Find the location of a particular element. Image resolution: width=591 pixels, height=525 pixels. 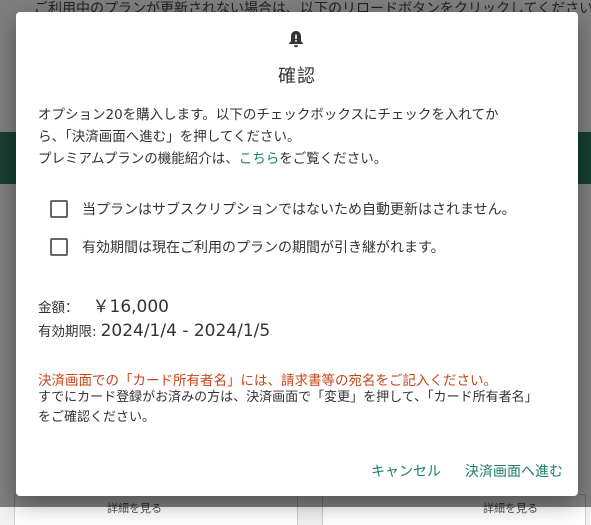

no-auto-renew-label: 当プランはサブスクリプションではないため自動更新はされません。 is located at coordinates (299, 209).